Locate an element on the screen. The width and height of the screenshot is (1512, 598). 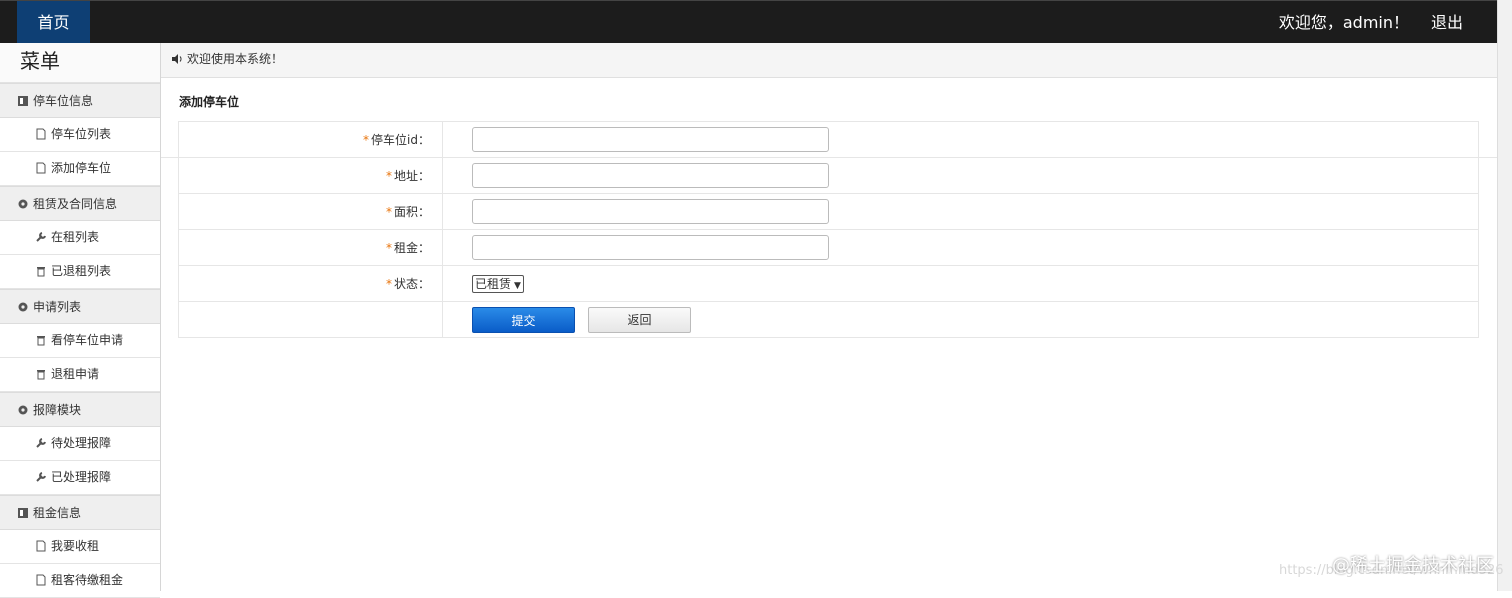
sidebar-group-applications: 申请列表 is located at coordinates (80, 306).